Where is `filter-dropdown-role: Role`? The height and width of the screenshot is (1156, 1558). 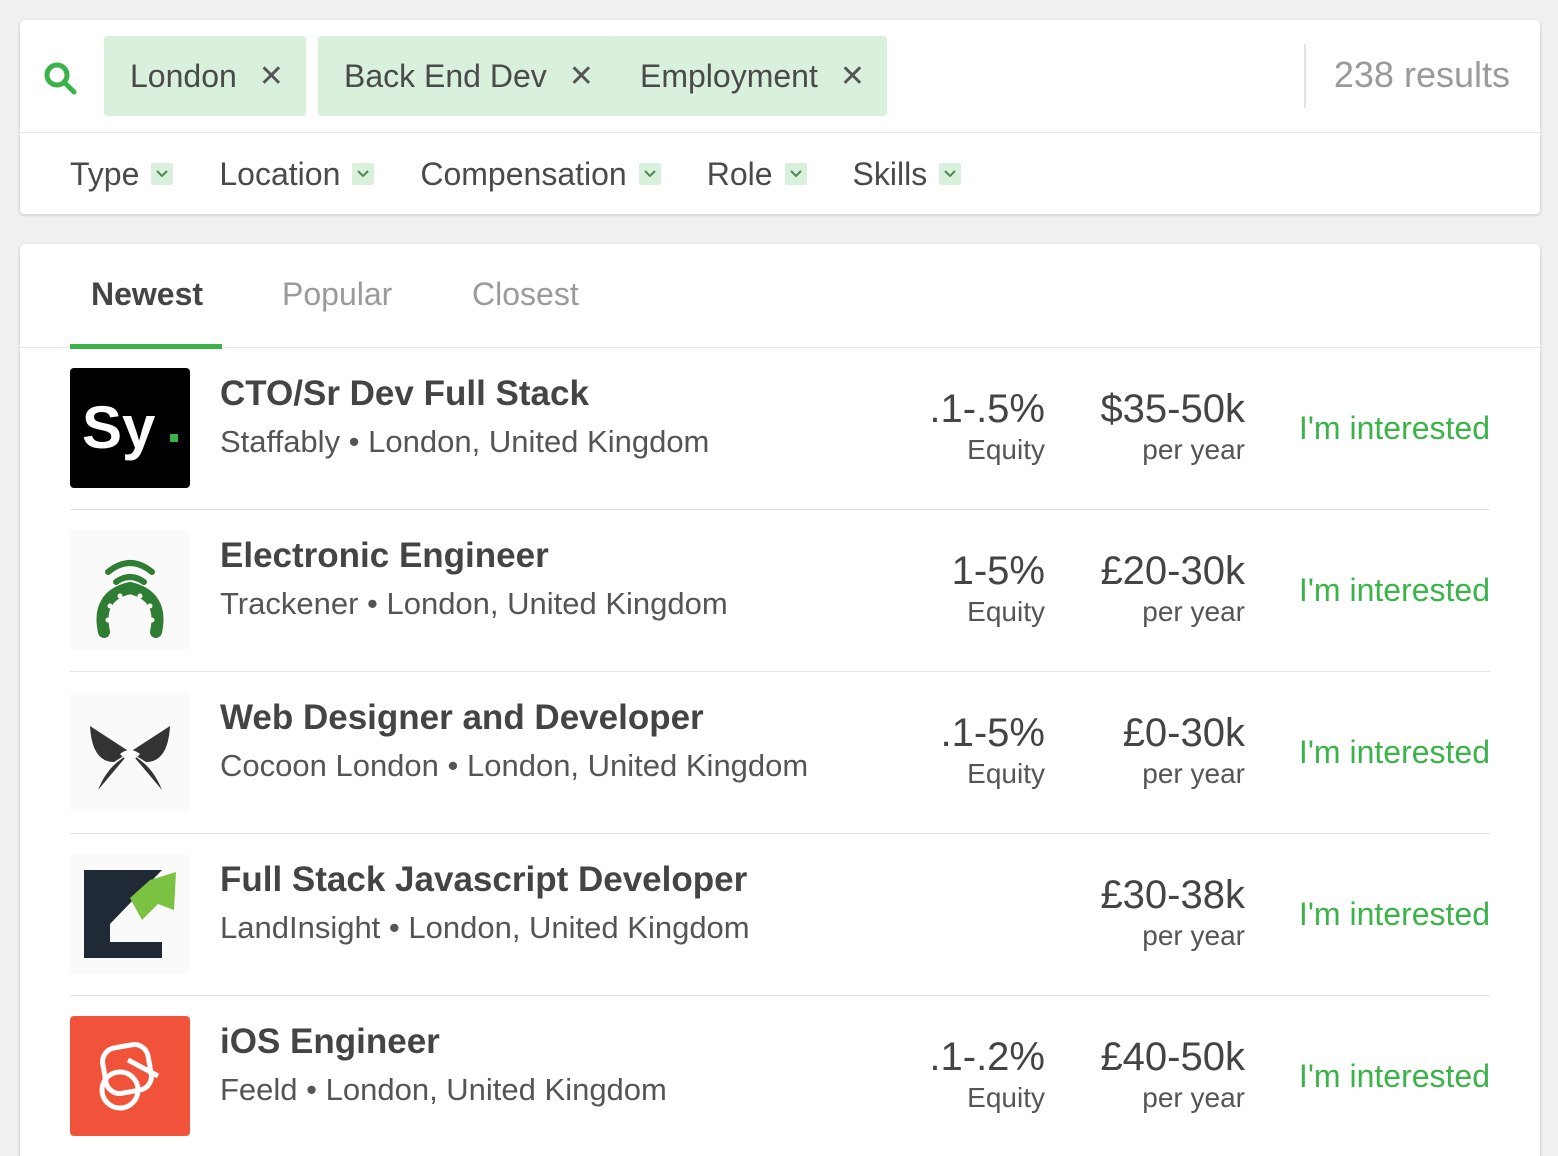 filter-dropdown-role: Role is located at coordinates (757, 174).